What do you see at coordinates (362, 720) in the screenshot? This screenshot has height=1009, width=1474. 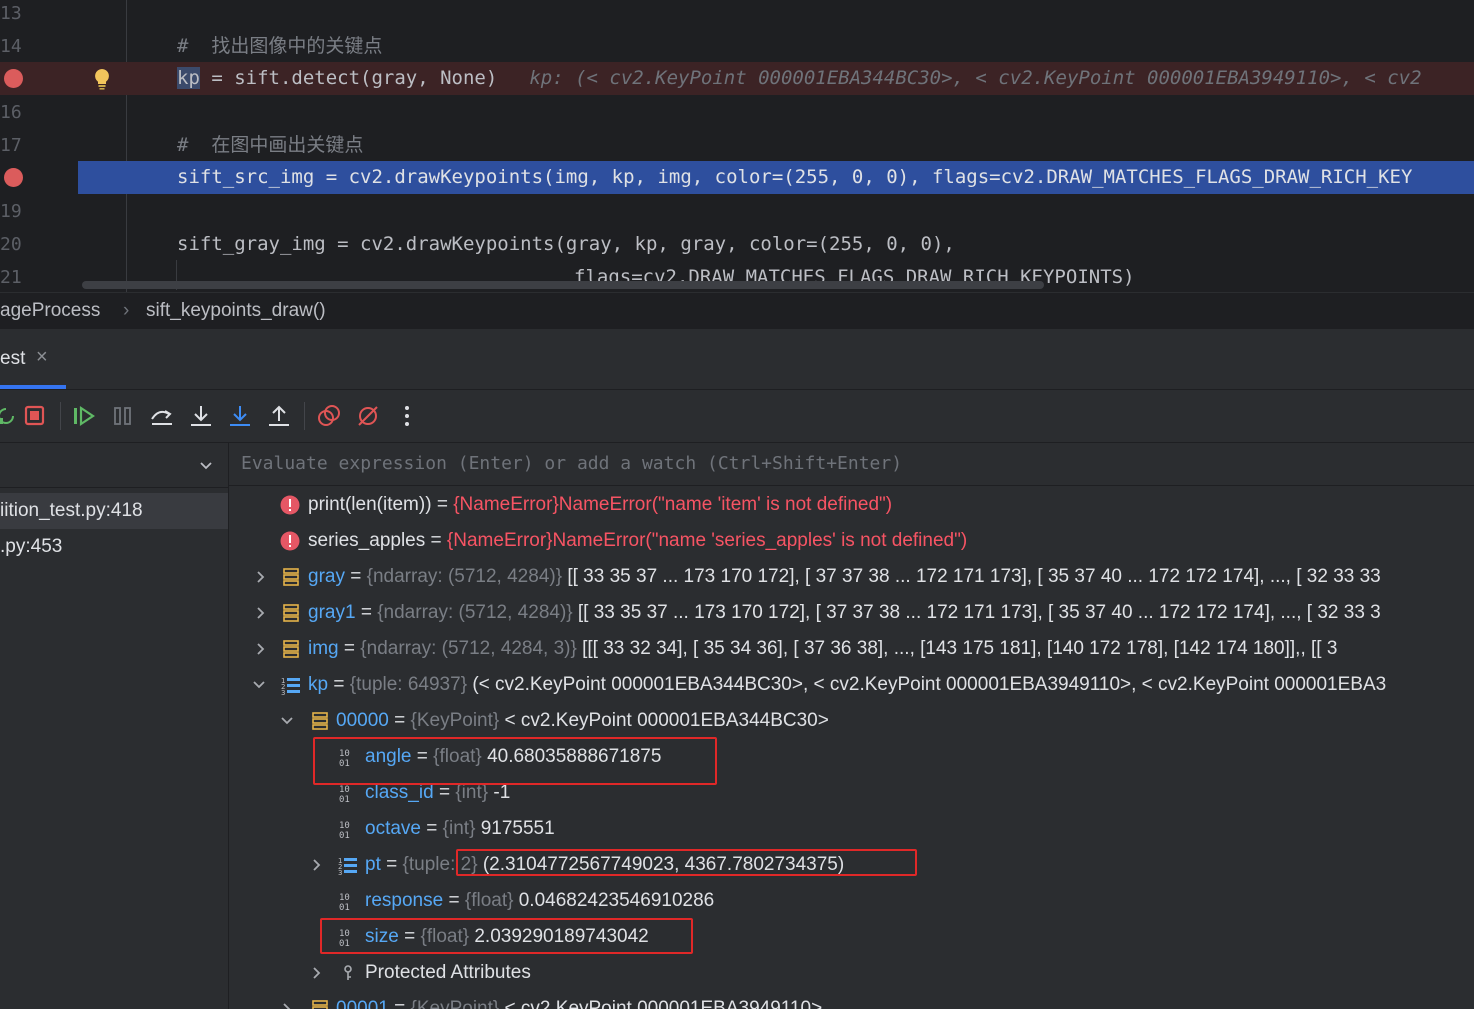 I see `variable-name: 00000` at bounding box center [362, 720].